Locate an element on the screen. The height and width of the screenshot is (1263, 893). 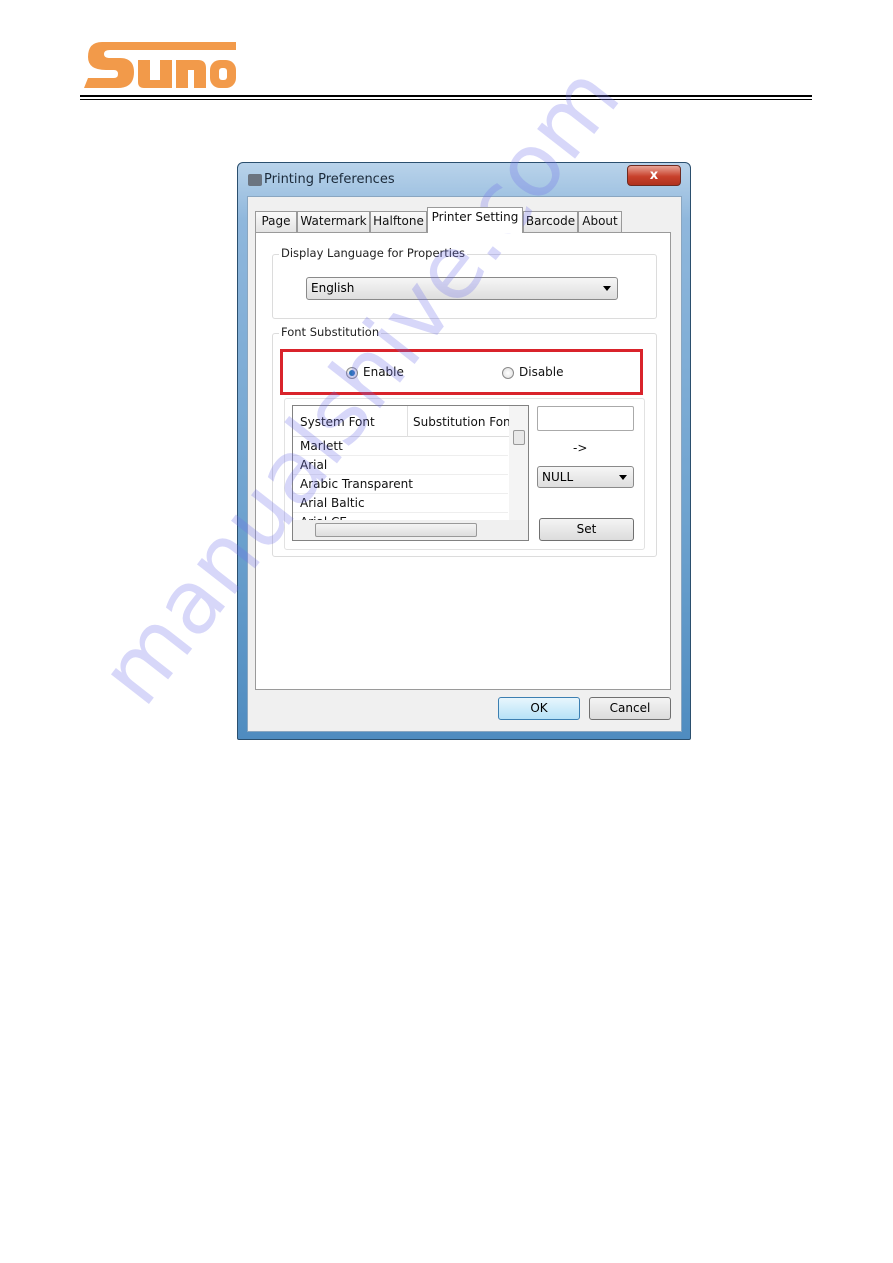
set-button: Set is located at coordinates (586, 529).